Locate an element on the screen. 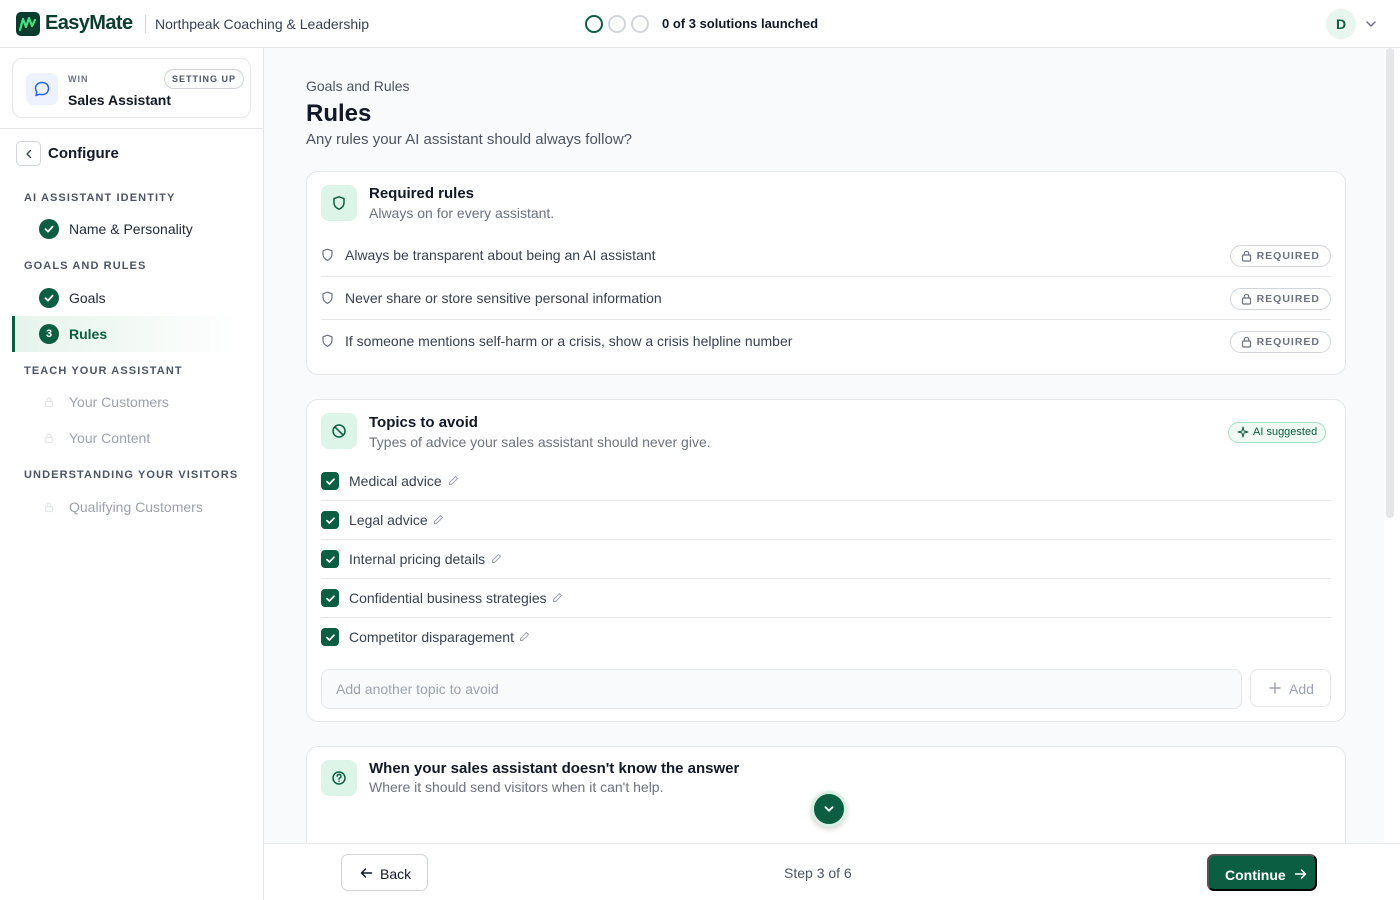 The width and height of the screenshot is (1400, 900). sidebar-item-your-content: Your Content is located at coordinates (126, 438).